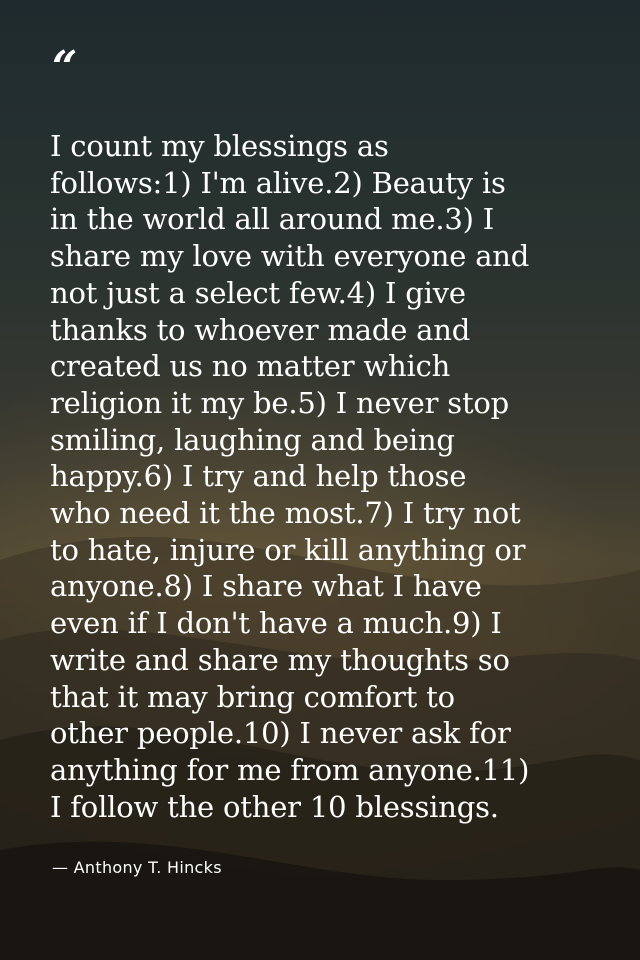  I want to click on quote-mark-icon: “, so click(65, 67).